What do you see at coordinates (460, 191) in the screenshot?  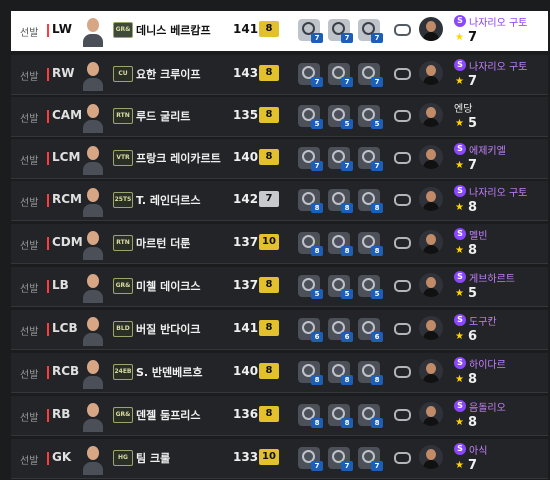 I see `coach-grade-badge: S` at bounding box center [460, 191].